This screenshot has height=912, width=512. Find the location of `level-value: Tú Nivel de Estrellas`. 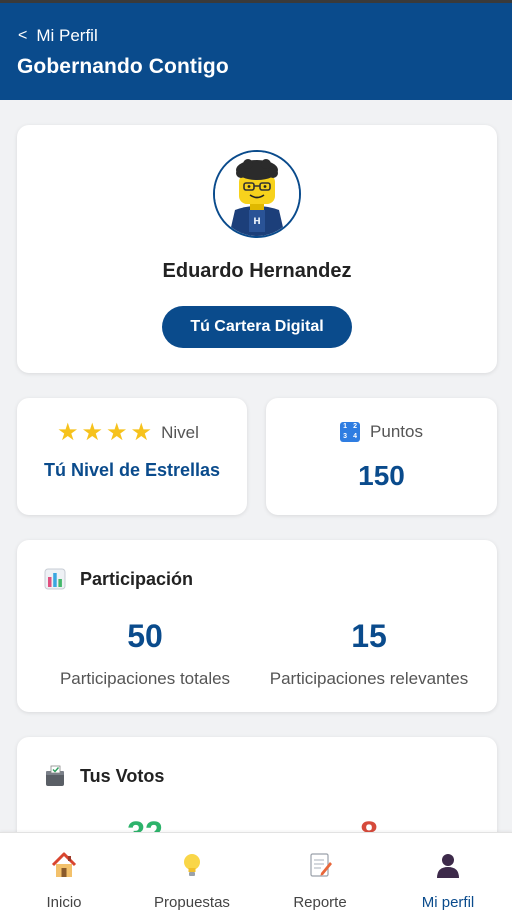

level-value: Tú Nivel de Estrellas is located at coordinates (132, 470).